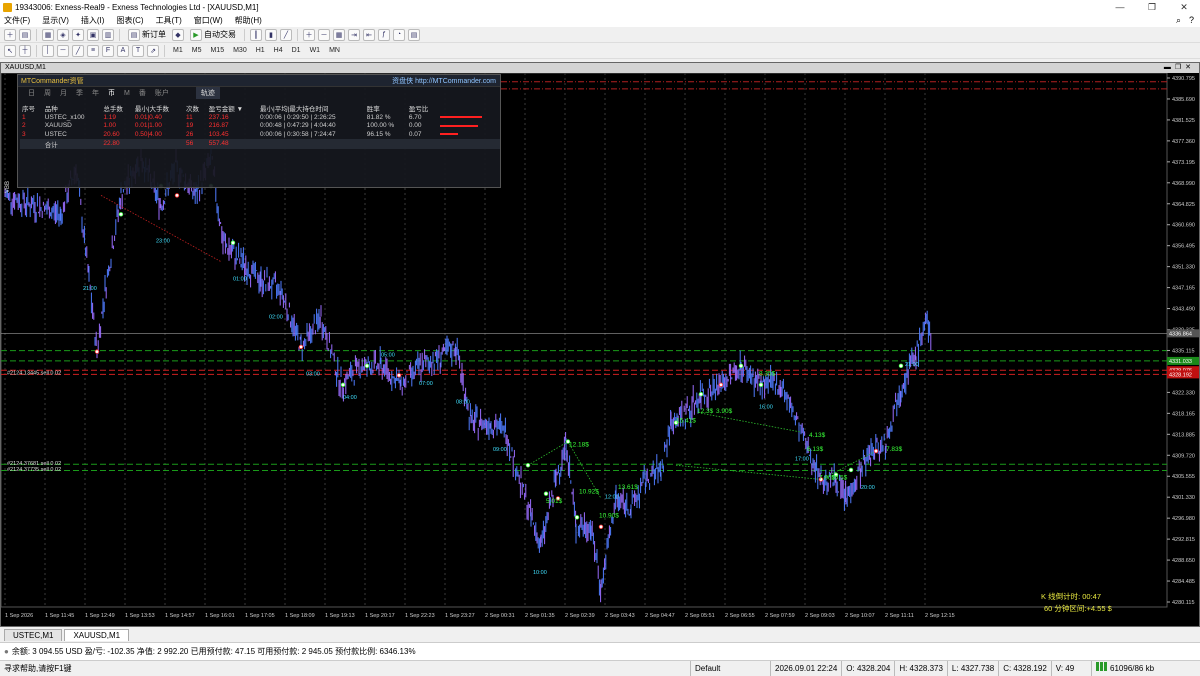 The image size is (1200, 676). What do you see at coordinates (378, 117) in the screenshot?
I see `row-winrate: 81.82 %` at bounding box center [378, 117].